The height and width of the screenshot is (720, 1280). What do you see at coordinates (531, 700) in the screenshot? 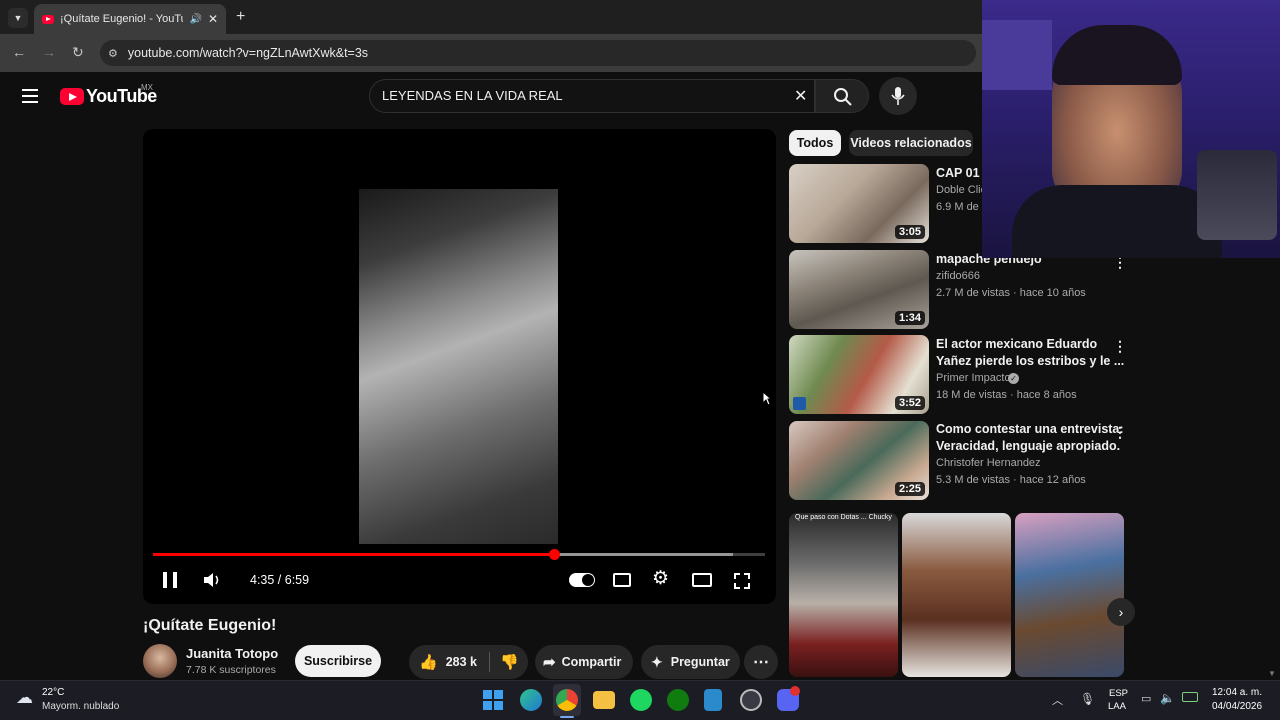
I see `edge-icon` at bounding box center [531, 700].